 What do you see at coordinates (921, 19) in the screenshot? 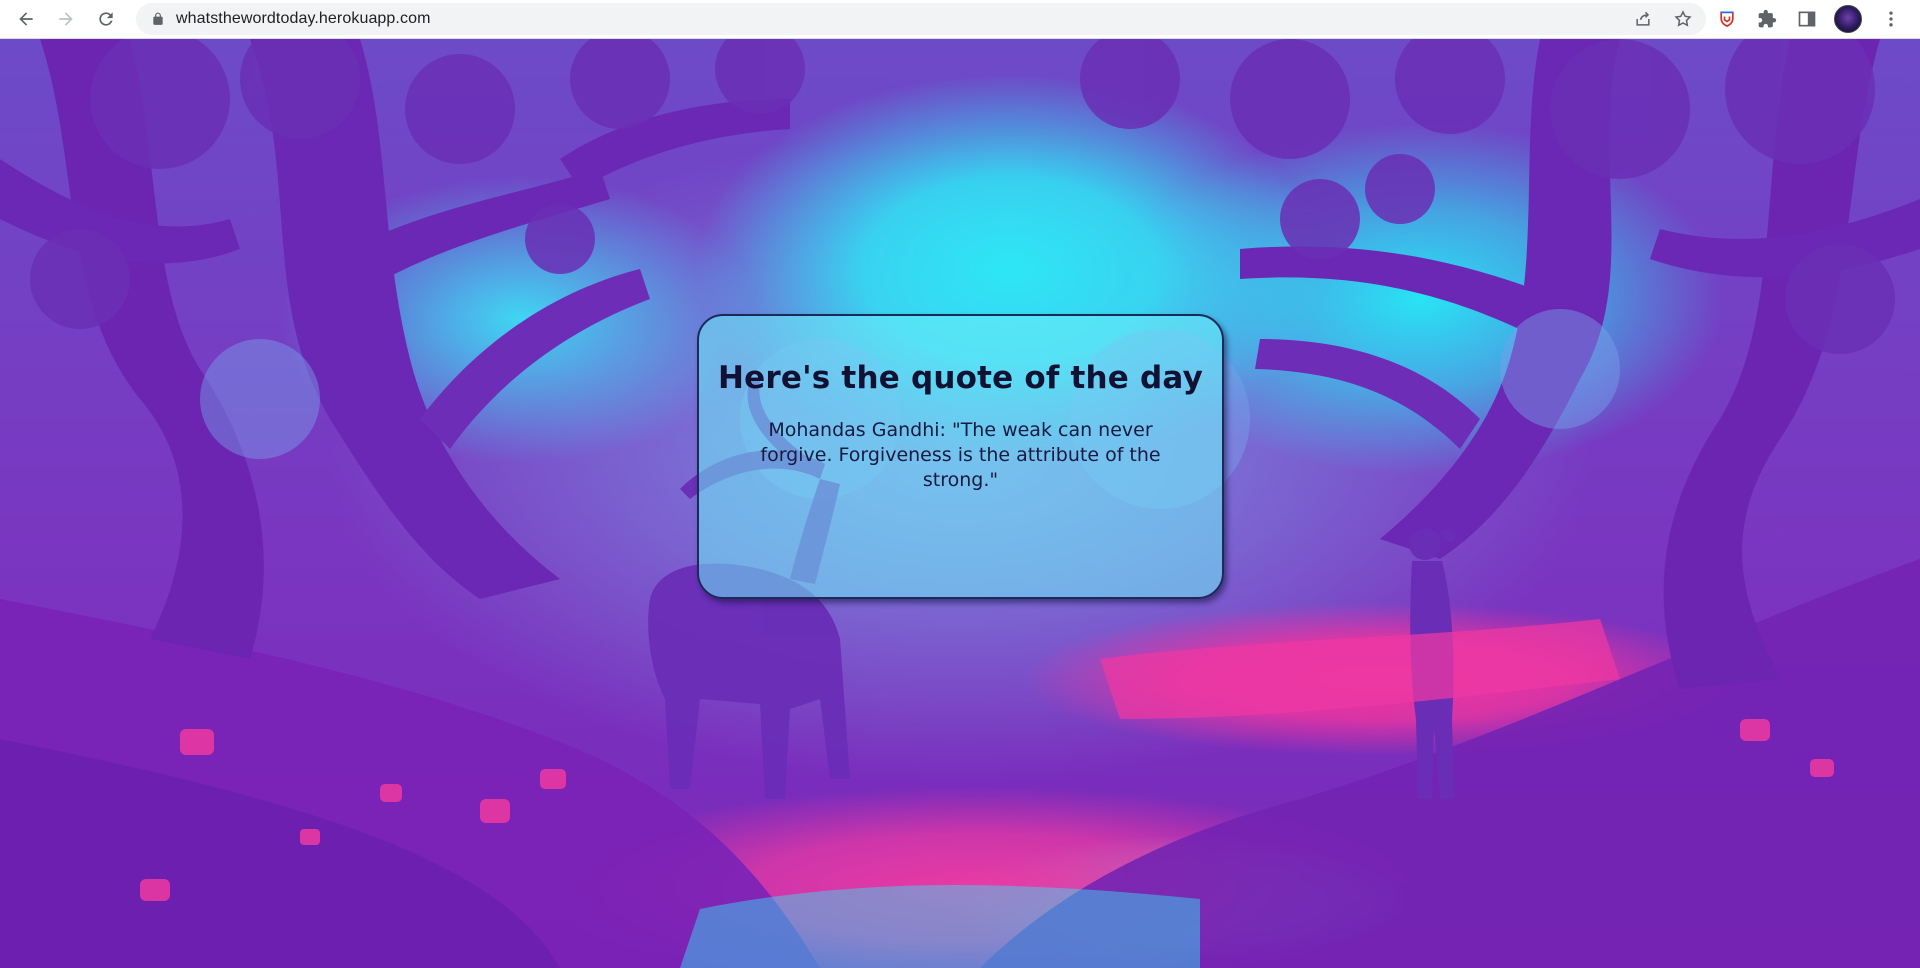
I see `address-bar: whatsthewordtoday.herokuapp.com` at bounding box center [921, 19].